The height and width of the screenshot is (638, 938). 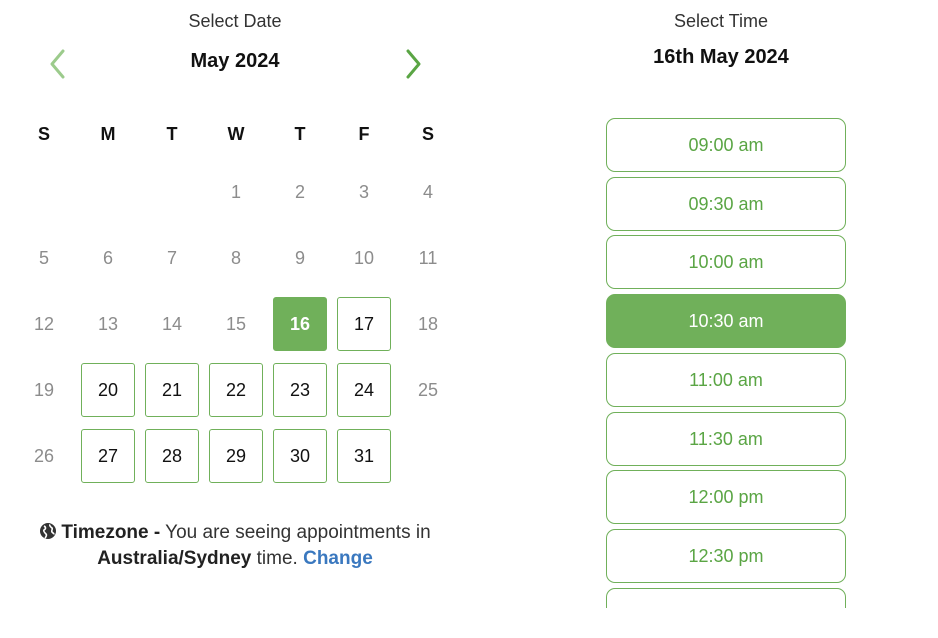 I want to click on calendar-day: 24, so click(x=364, y=390).